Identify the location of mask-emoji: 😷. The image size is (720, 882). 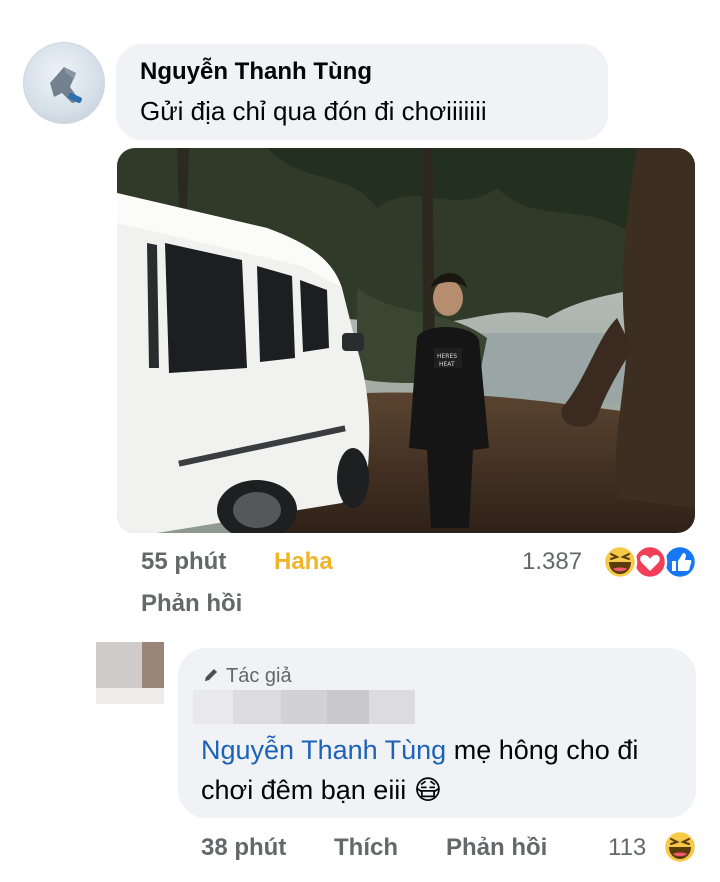
(427, 790).